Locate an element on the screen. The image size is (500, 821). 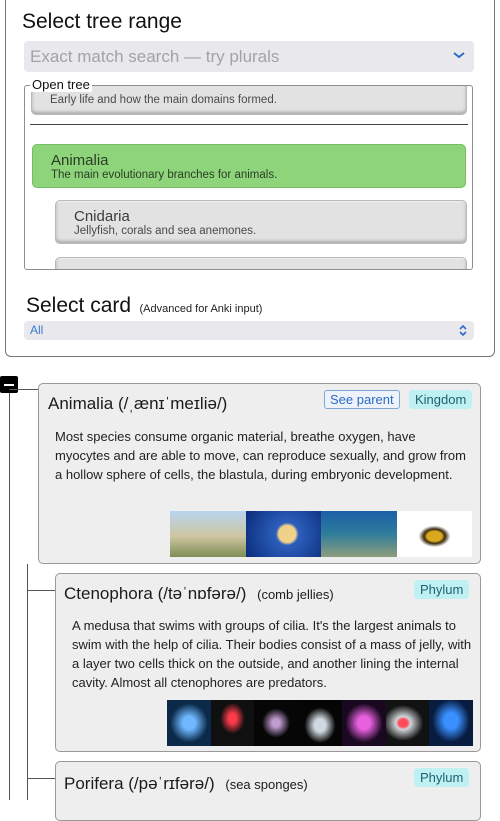
tree-search-select: Exact match search — try plurals is located at coordinates (249, 56).